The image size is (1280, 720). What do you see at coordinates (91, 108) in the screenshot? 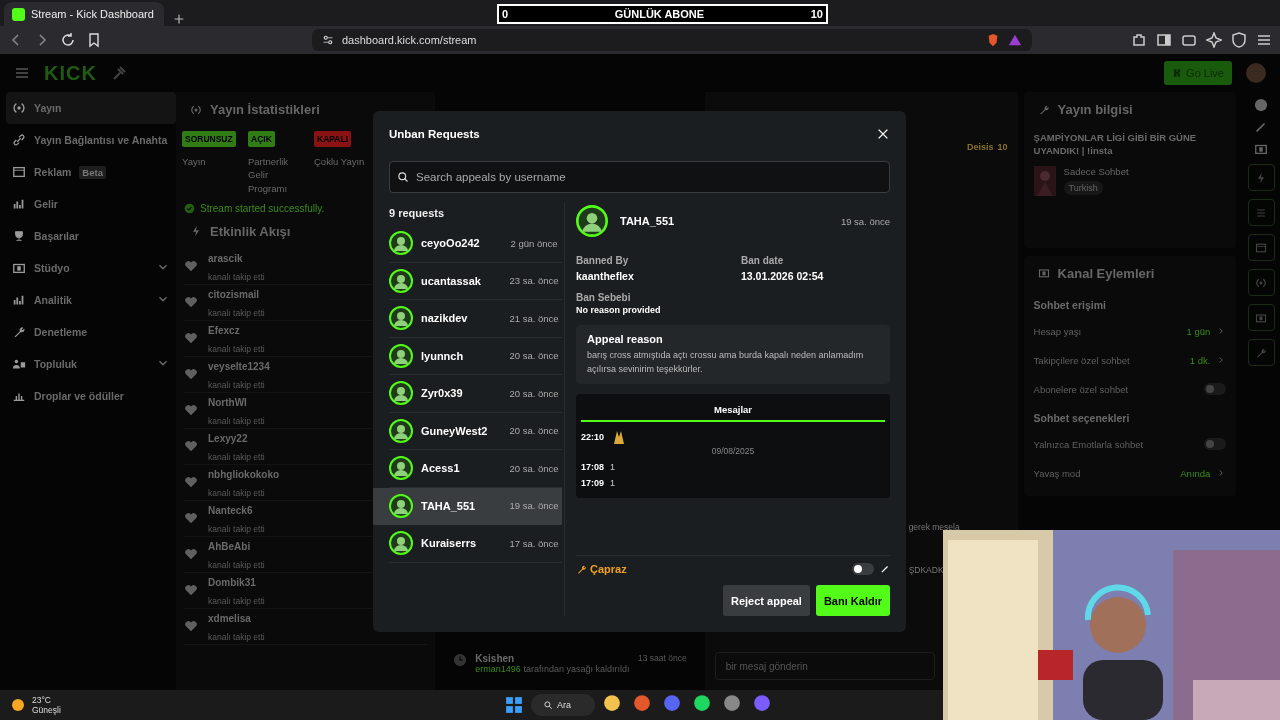
I see `sidebar-item: Yayın` at bounding box center [91, 108].